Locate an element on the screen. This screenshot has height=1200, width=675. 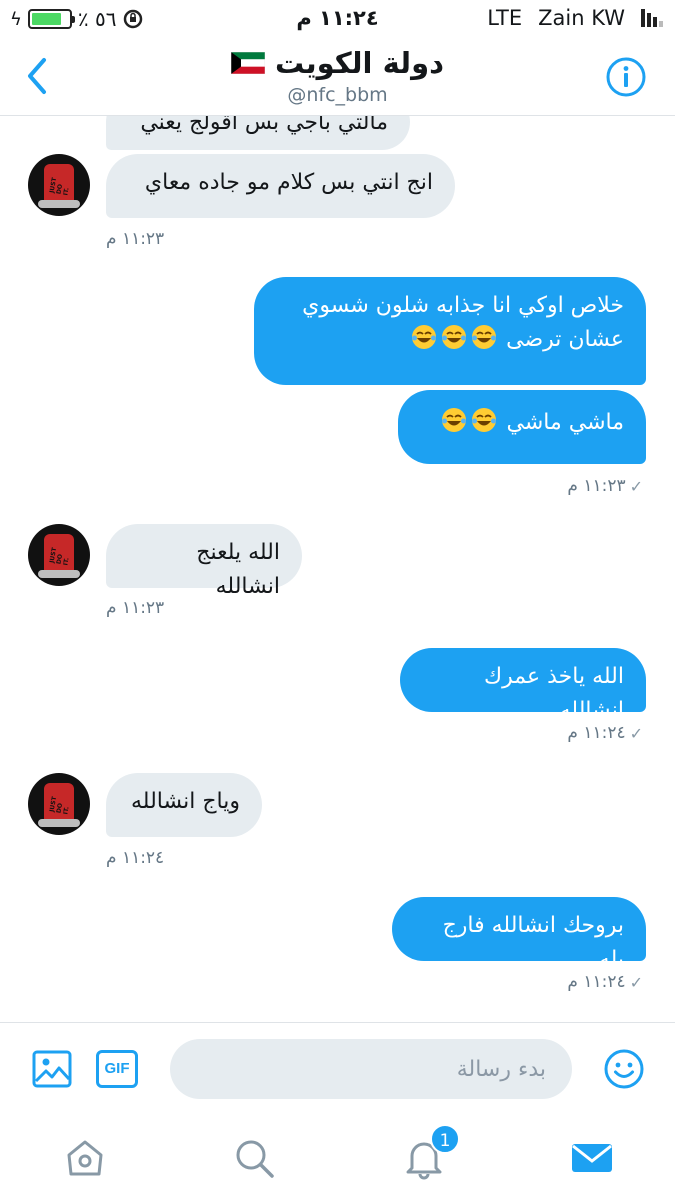
message-outgoing: الله ياخذ عمرك انشالله is located at coordinates (523, 685).